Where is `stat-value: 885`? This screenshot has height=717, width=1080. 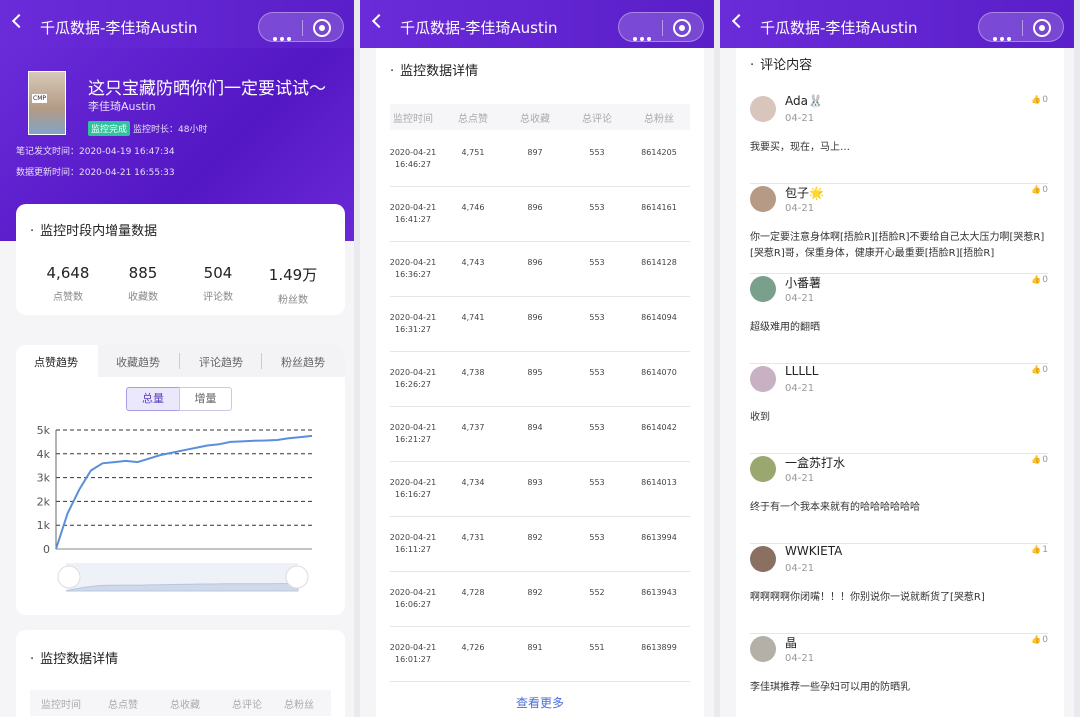 stat-value: 885 is located at coordinates (143, 273).